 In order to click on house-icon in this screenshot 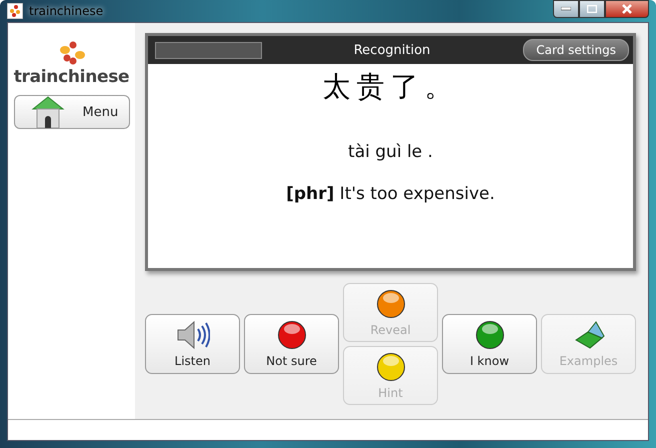, I will do `click(47, 112)`.